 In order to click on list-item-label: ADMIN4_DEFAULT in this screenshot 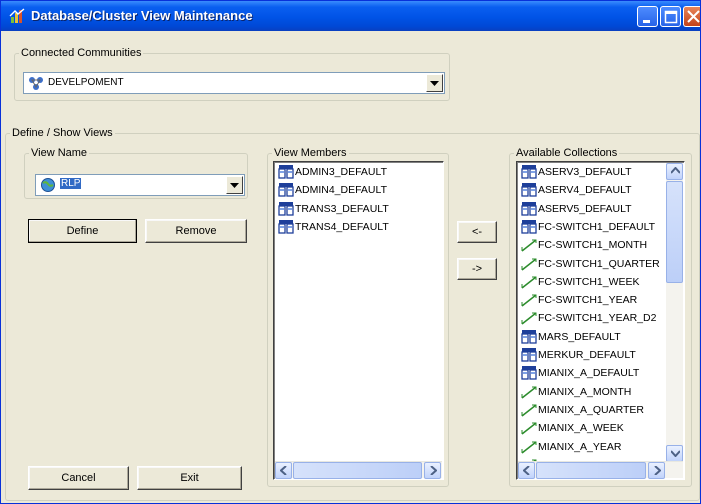, I will do `click(341, 190)`.